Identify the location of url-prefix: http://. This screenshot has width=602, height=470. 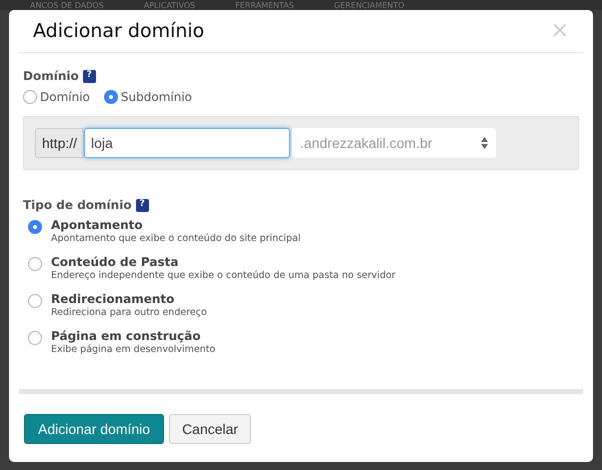
(59, 143).